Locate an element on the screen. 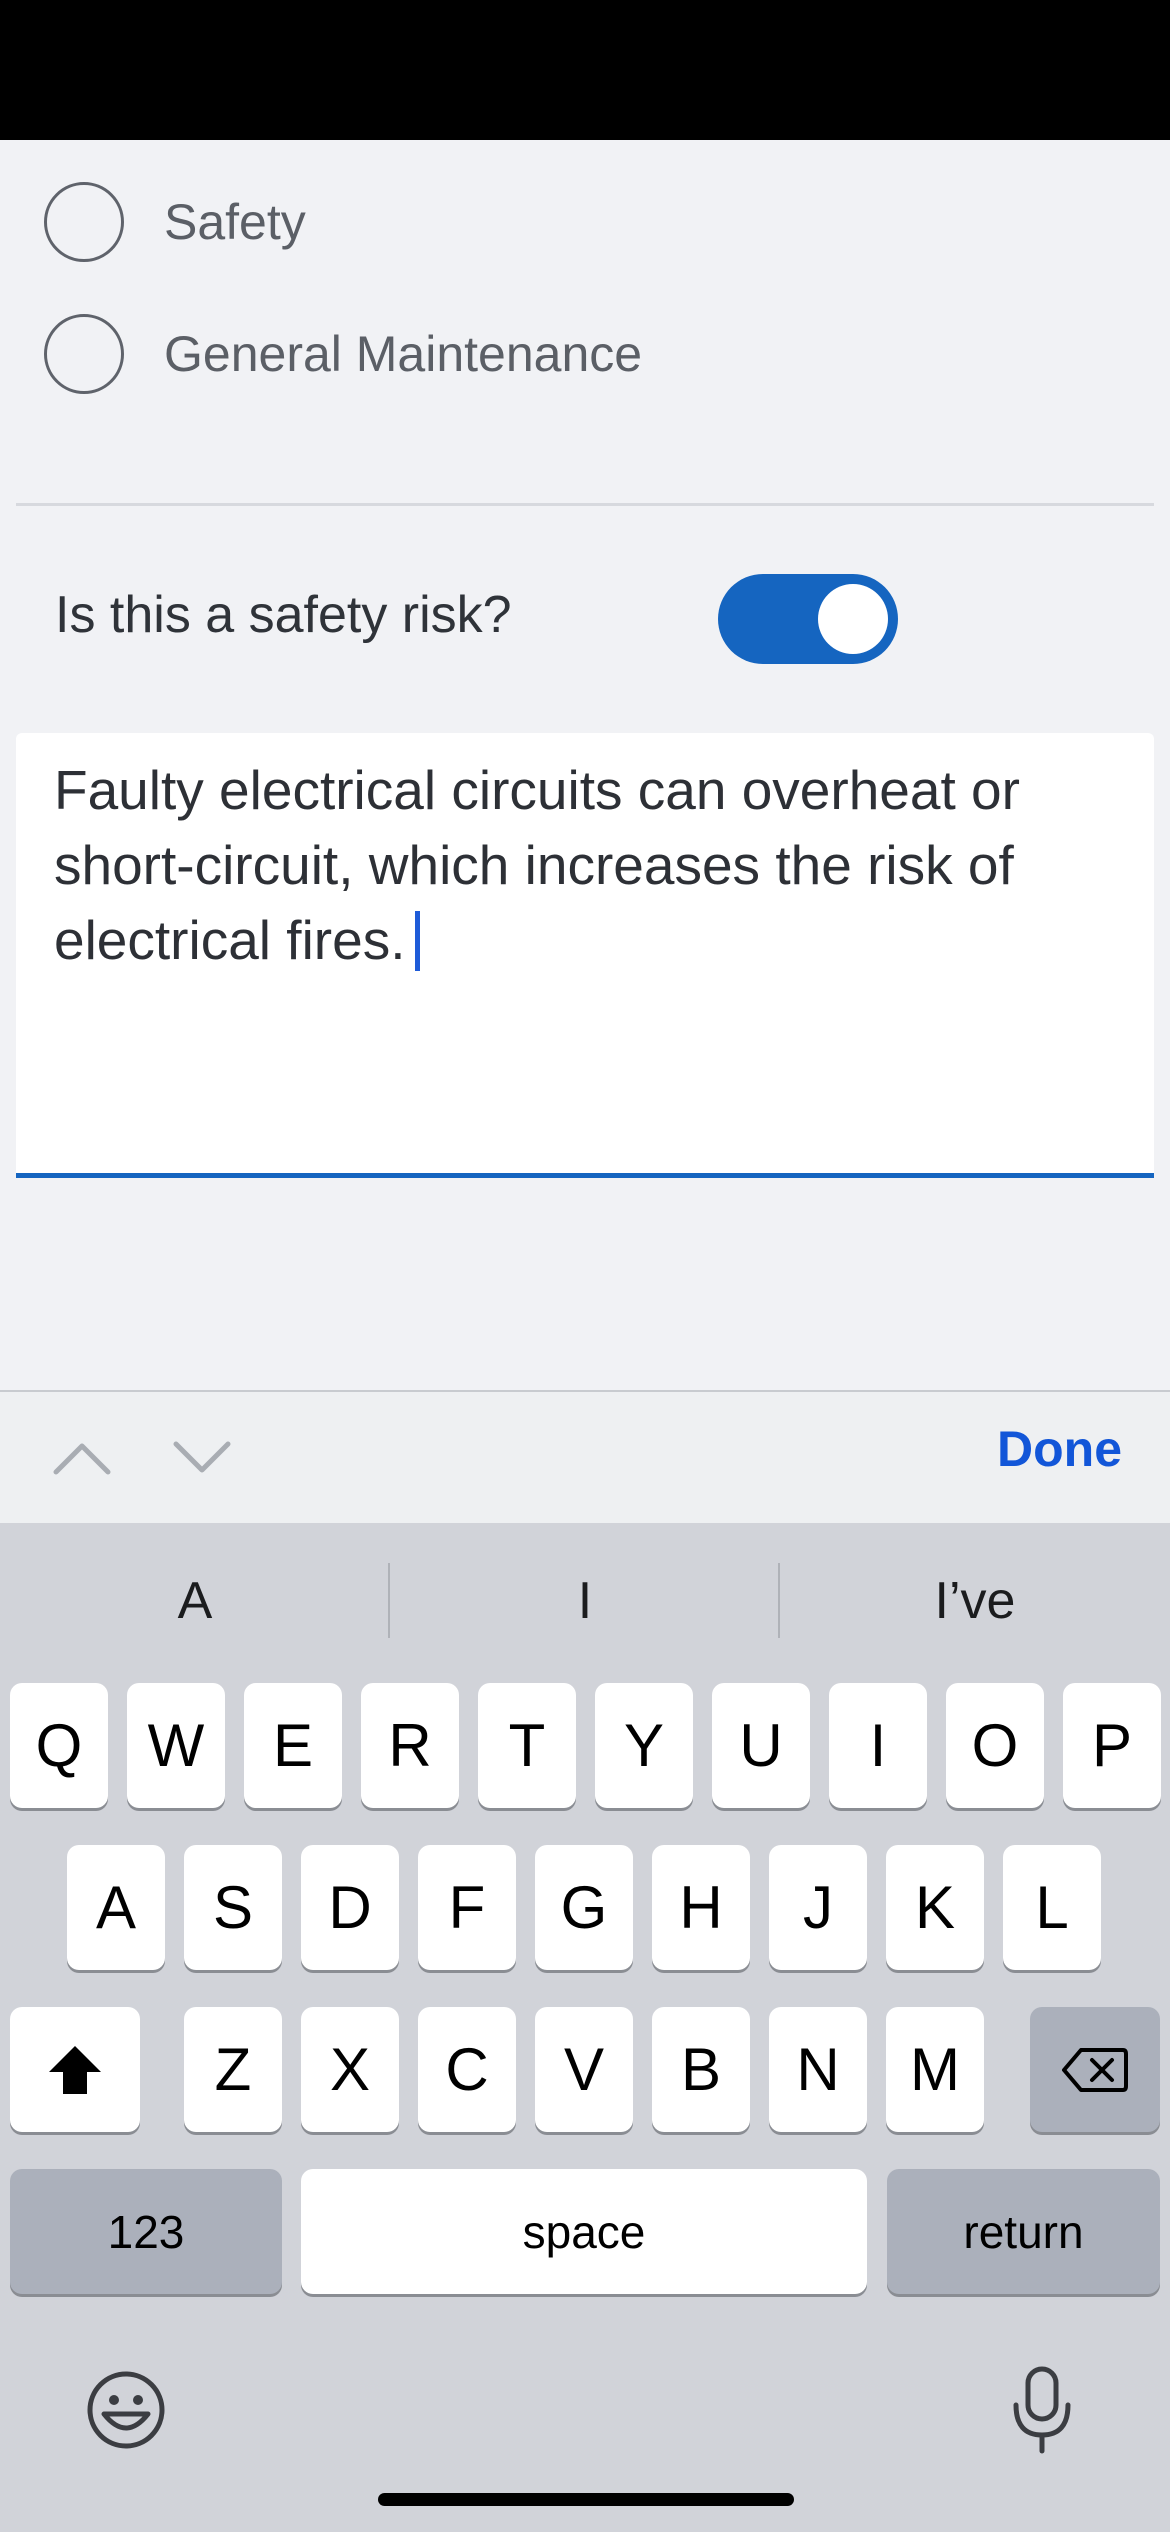 The width and height of the screenshot is (1170, 2532). suggestion: A is located at coordinates (195, 1601).